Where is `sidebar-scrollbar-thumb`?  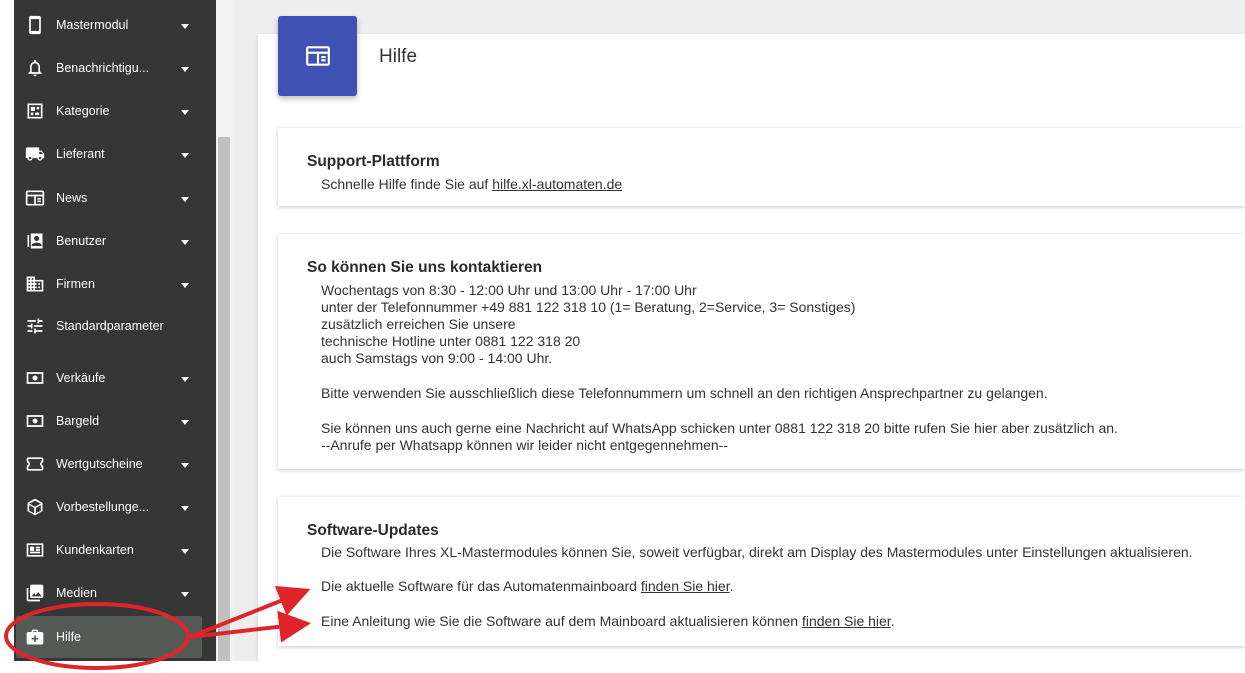 sidebar-scrollbar-thumb is located at coordinates (224, 399).